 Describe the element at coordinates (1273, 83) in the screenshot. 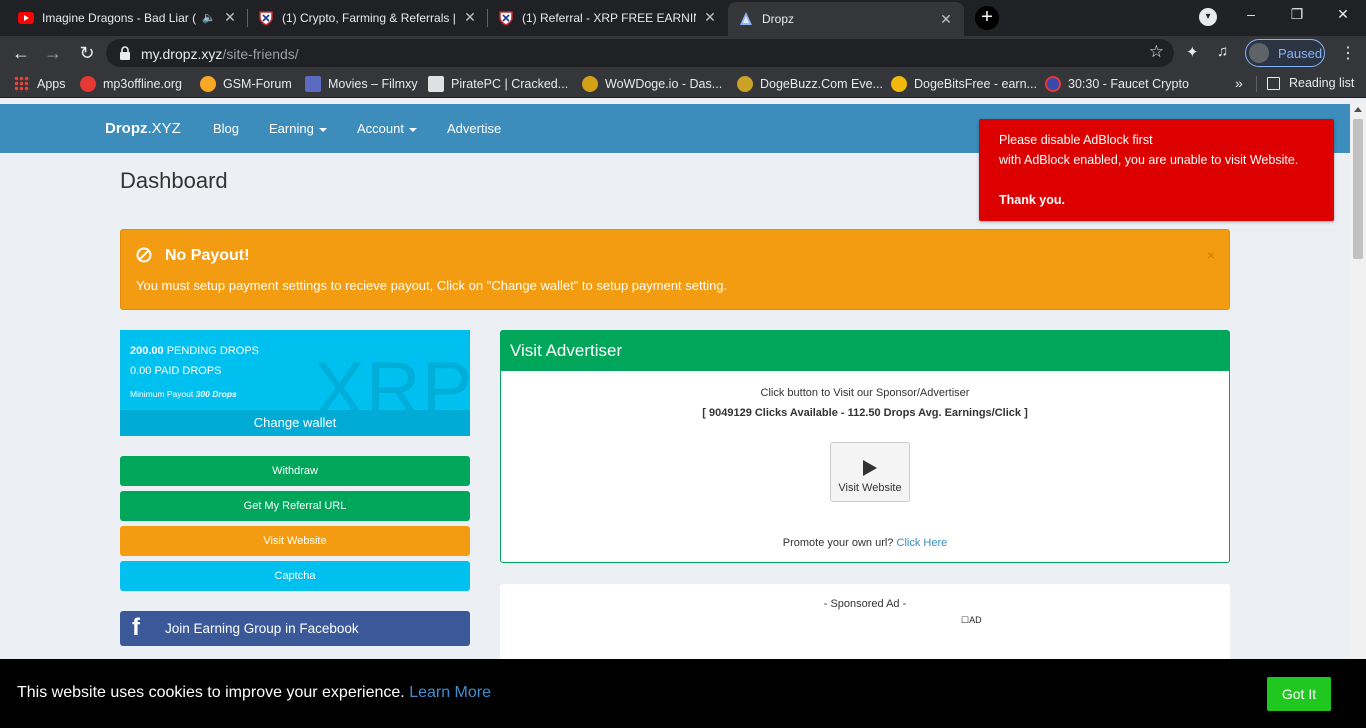

I see `reading-list-icon` at that location.